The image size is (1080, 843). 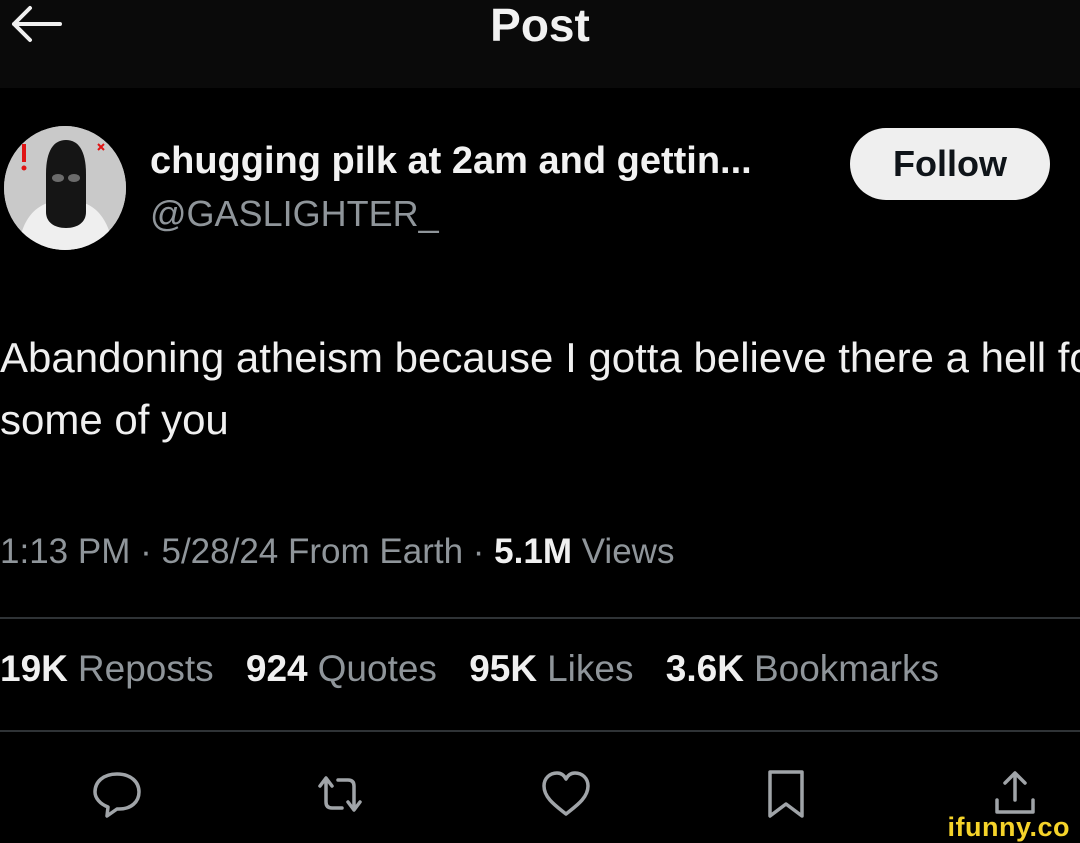 I want to click on repost-icon, so click(x=340, y=794).